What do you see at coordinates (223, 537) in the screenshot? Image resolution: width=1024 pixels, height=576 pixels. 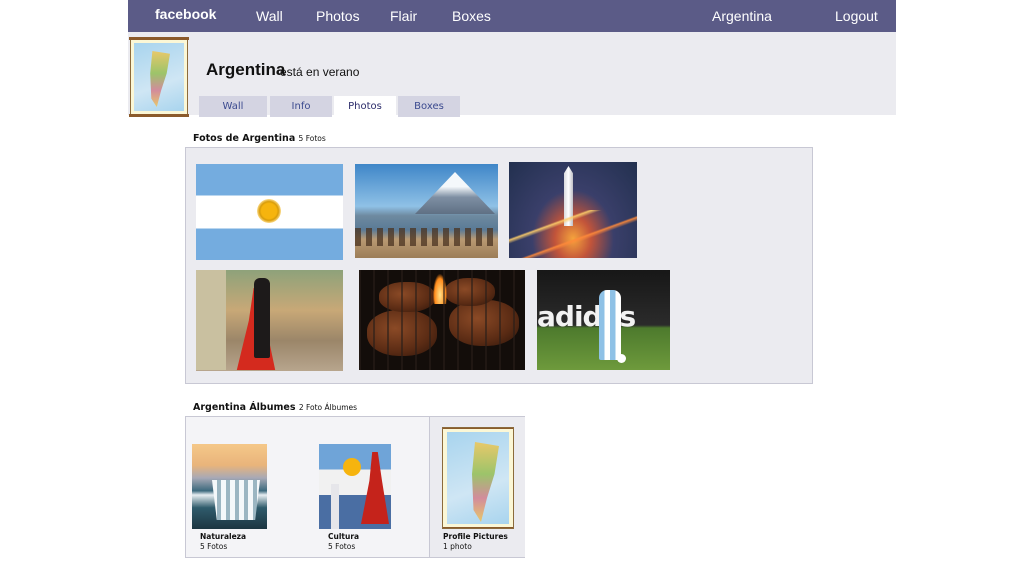 I see `album-title: Naturaleza` at bounding box center [223, 537].